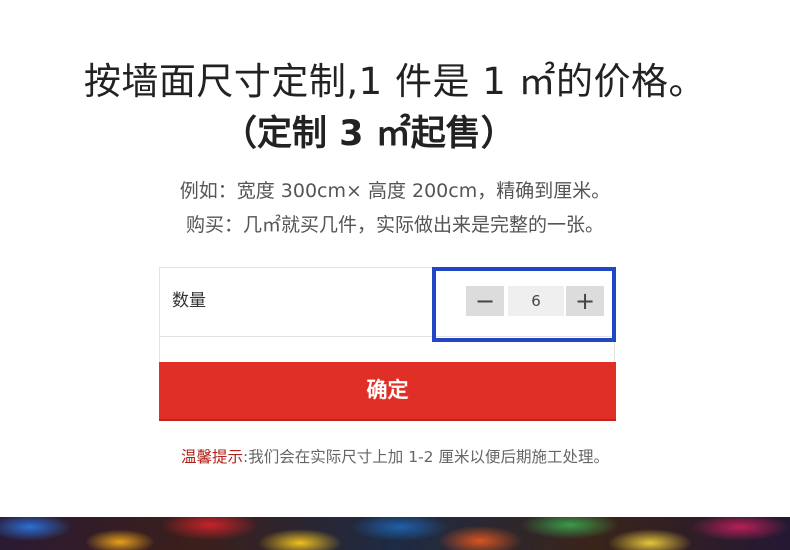  Describe the element at coordinates (395, 81) in the screenshot. I see `page-title: 按墙面尺寸定制,1 件是 1 ㎡的价格。` at that location.